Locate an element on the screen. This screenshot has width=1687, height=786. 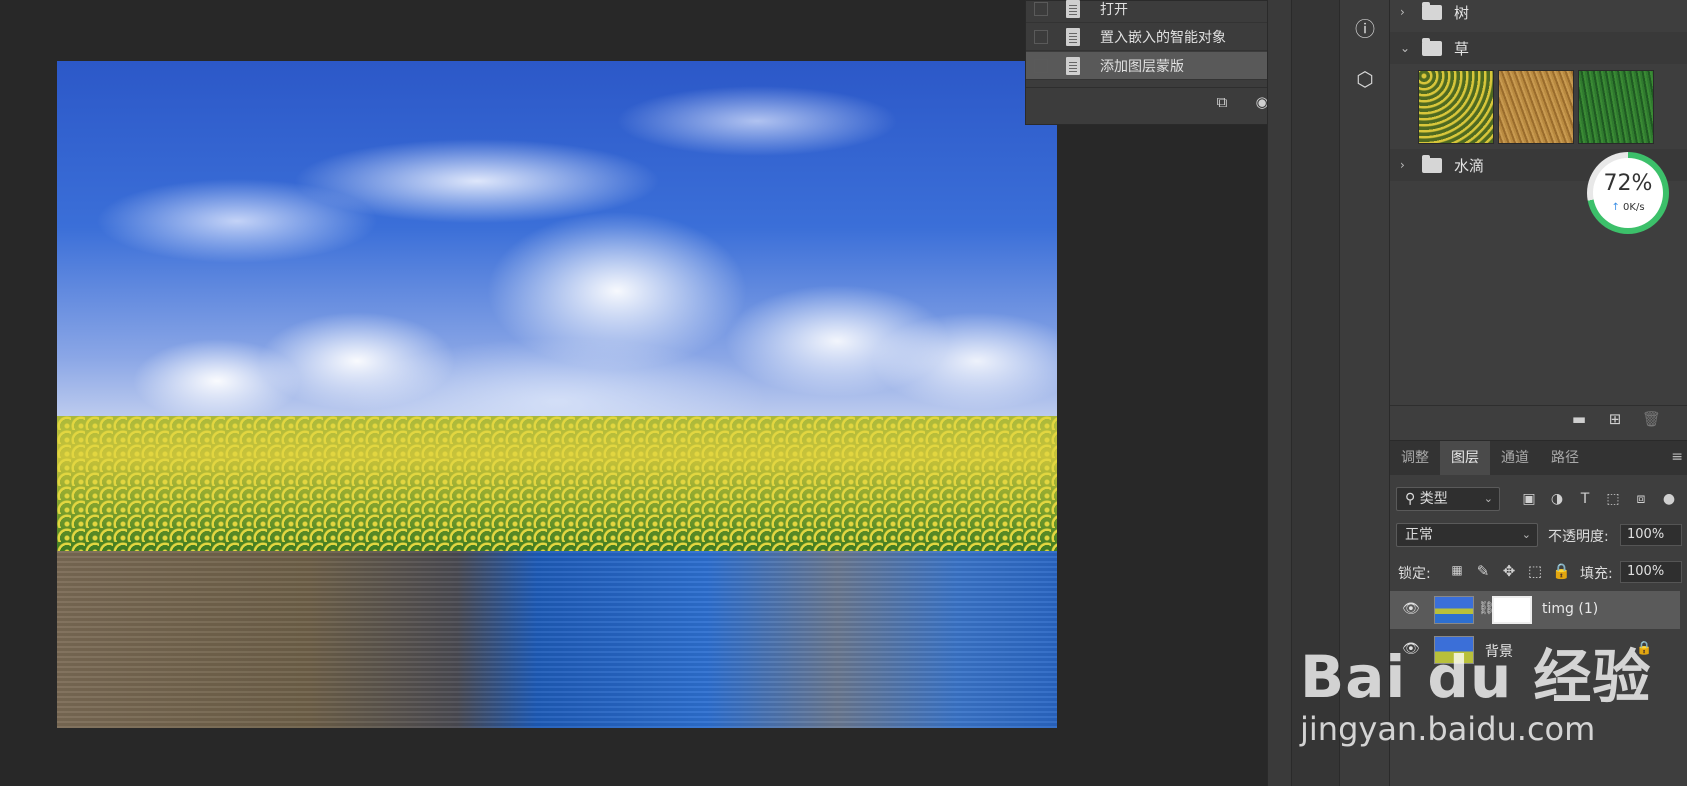
panel-tabs: 调整 图层 通道 路径 is located at coordinates (1538, 458).